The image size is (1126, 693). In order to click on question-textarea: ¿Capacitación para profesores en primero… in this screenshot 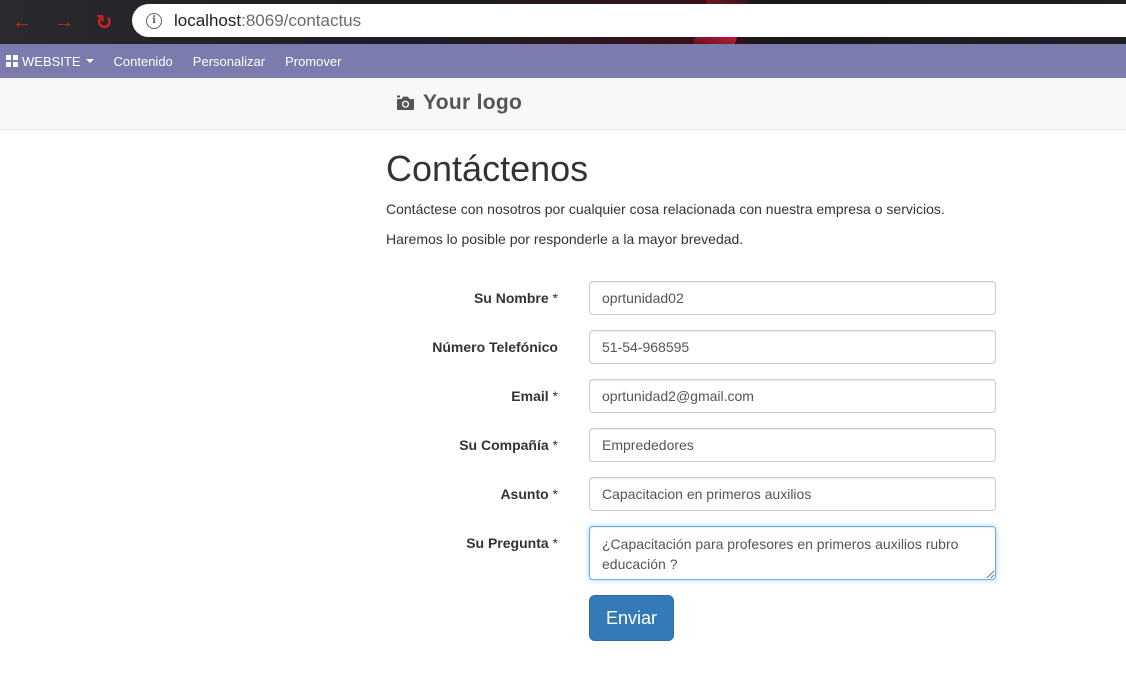, I will do `click(792, 553)`.